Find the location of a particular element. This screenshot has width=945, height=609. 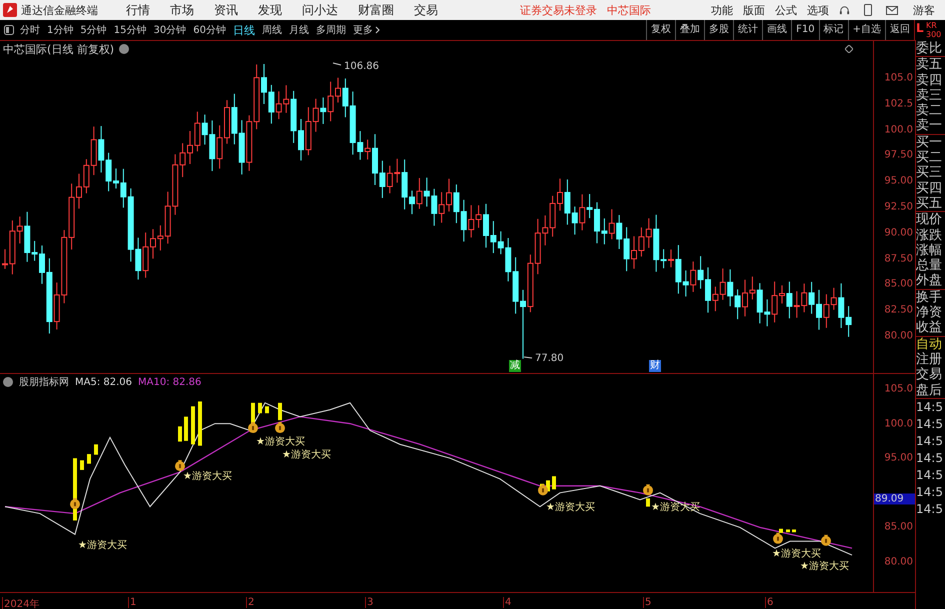

period-tab: 周线 is located at coordinates (272, 30).